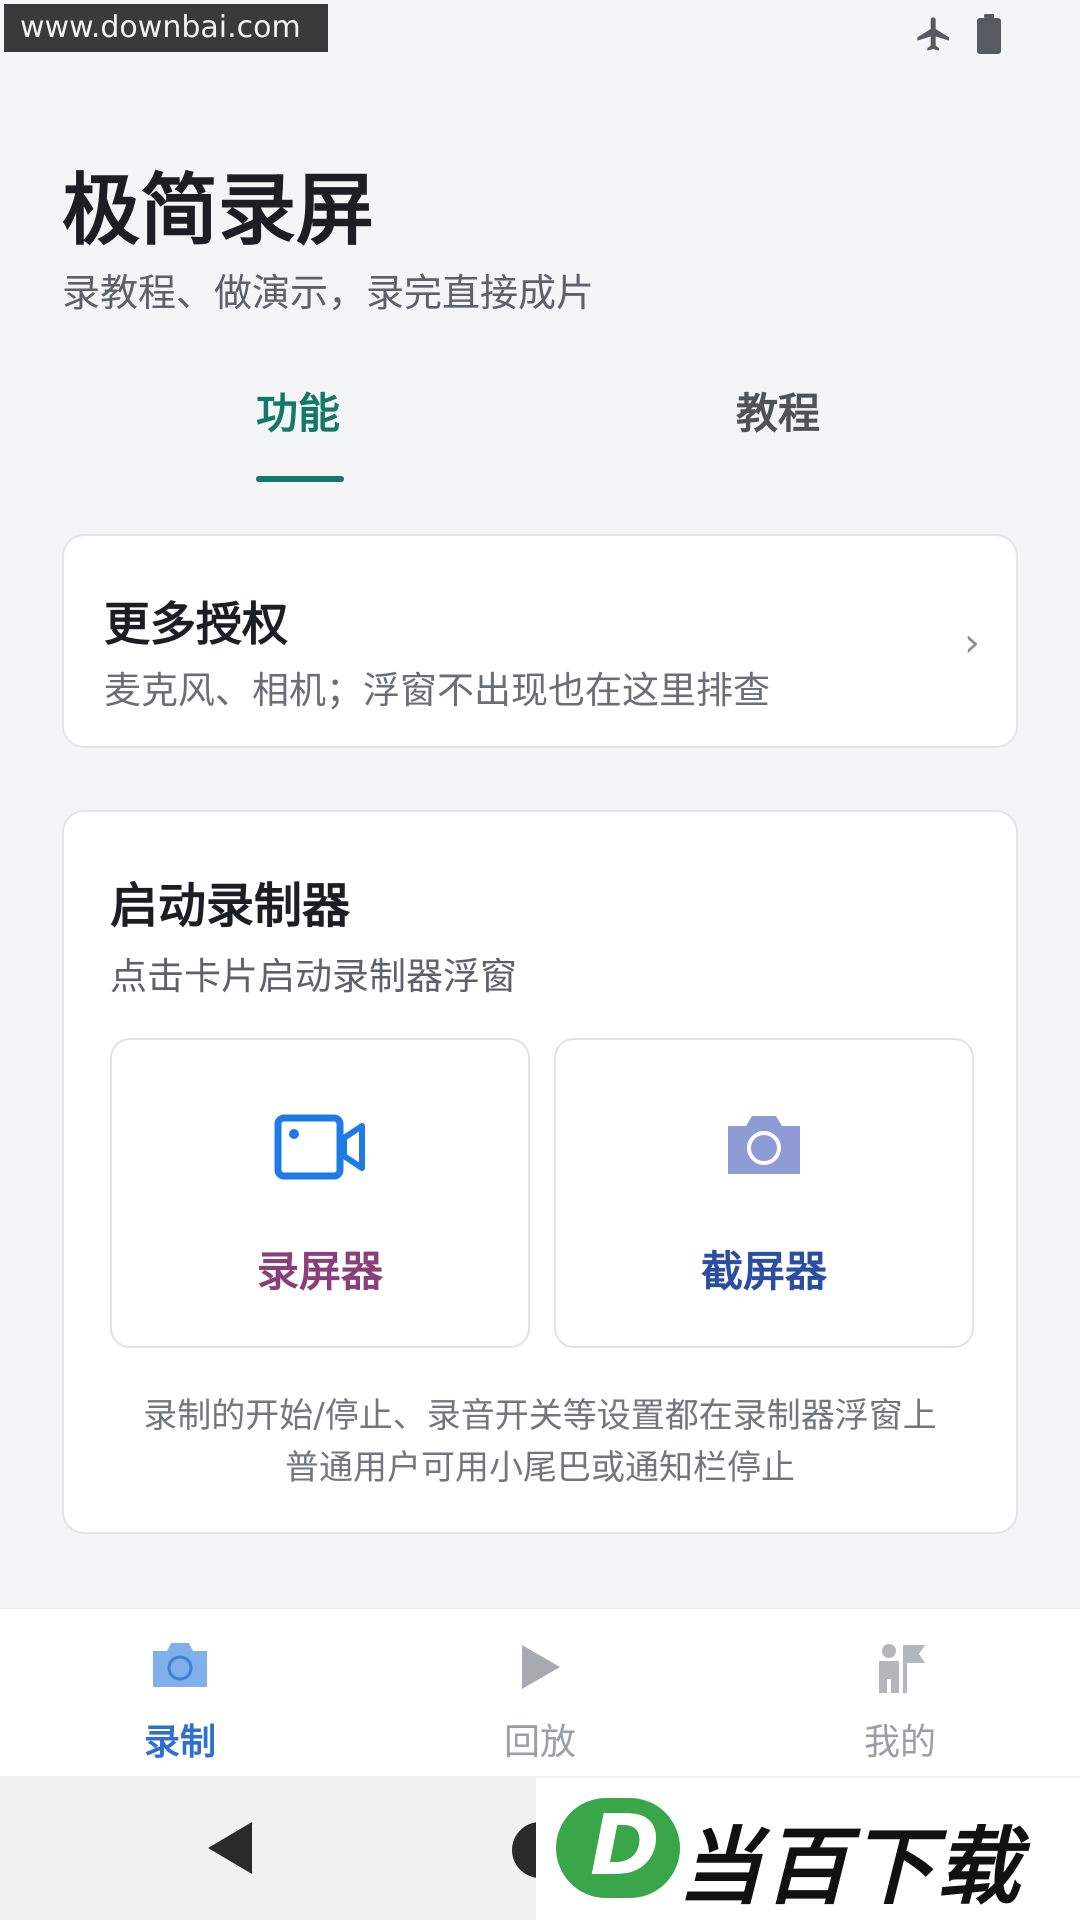  Describe the element at coordinates (540, 1468) in the screenshot. I see `recorder-note-line-2: 普通用户可用小尾巴或通知栏停止` at that location.